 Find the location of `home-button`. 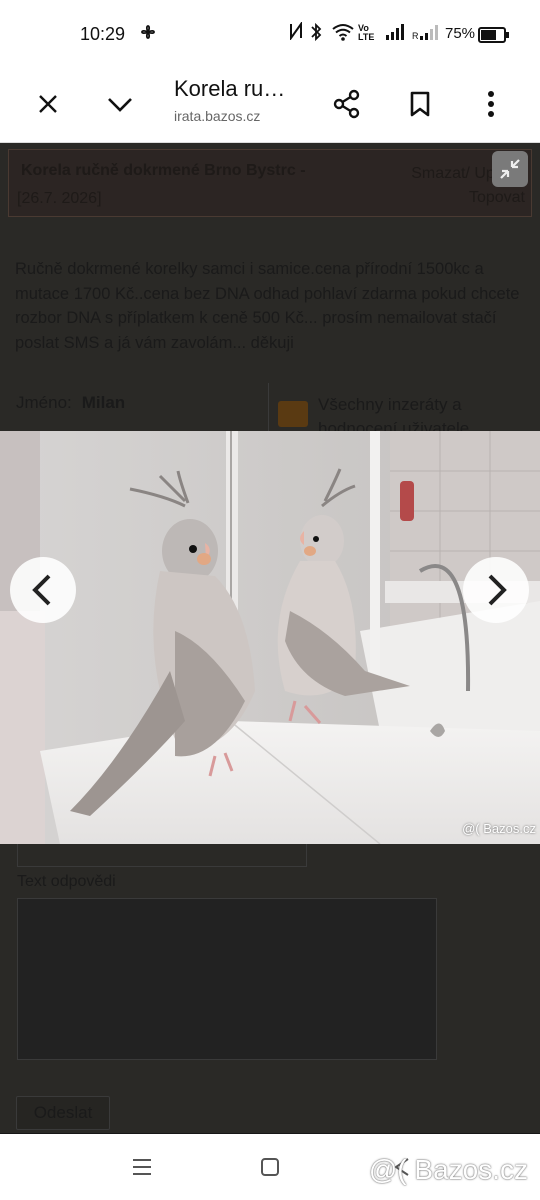

home-button is located at coordinates (270, 1167).